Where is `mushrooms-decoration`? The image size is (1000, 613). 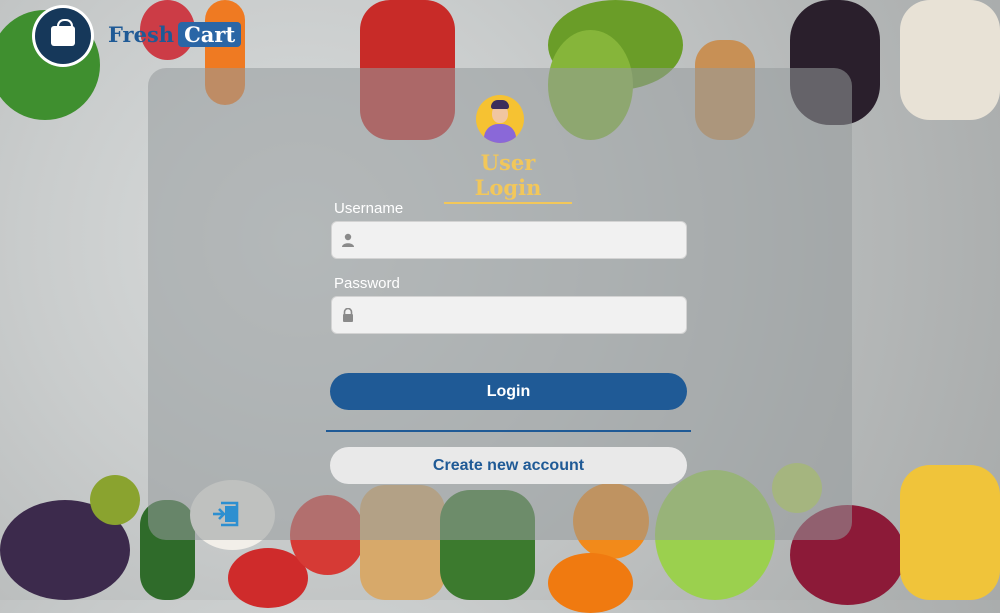 mushrooms-decoration is located at coordinates (950, 60).